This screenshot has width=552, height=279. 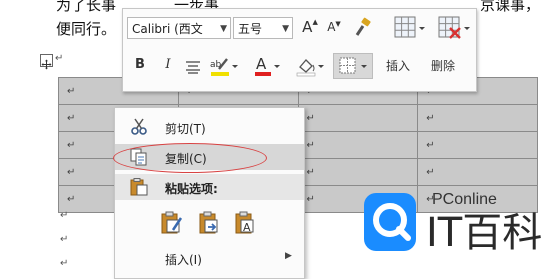 I want to click on bold-button: B, so click(x=140, y=64).